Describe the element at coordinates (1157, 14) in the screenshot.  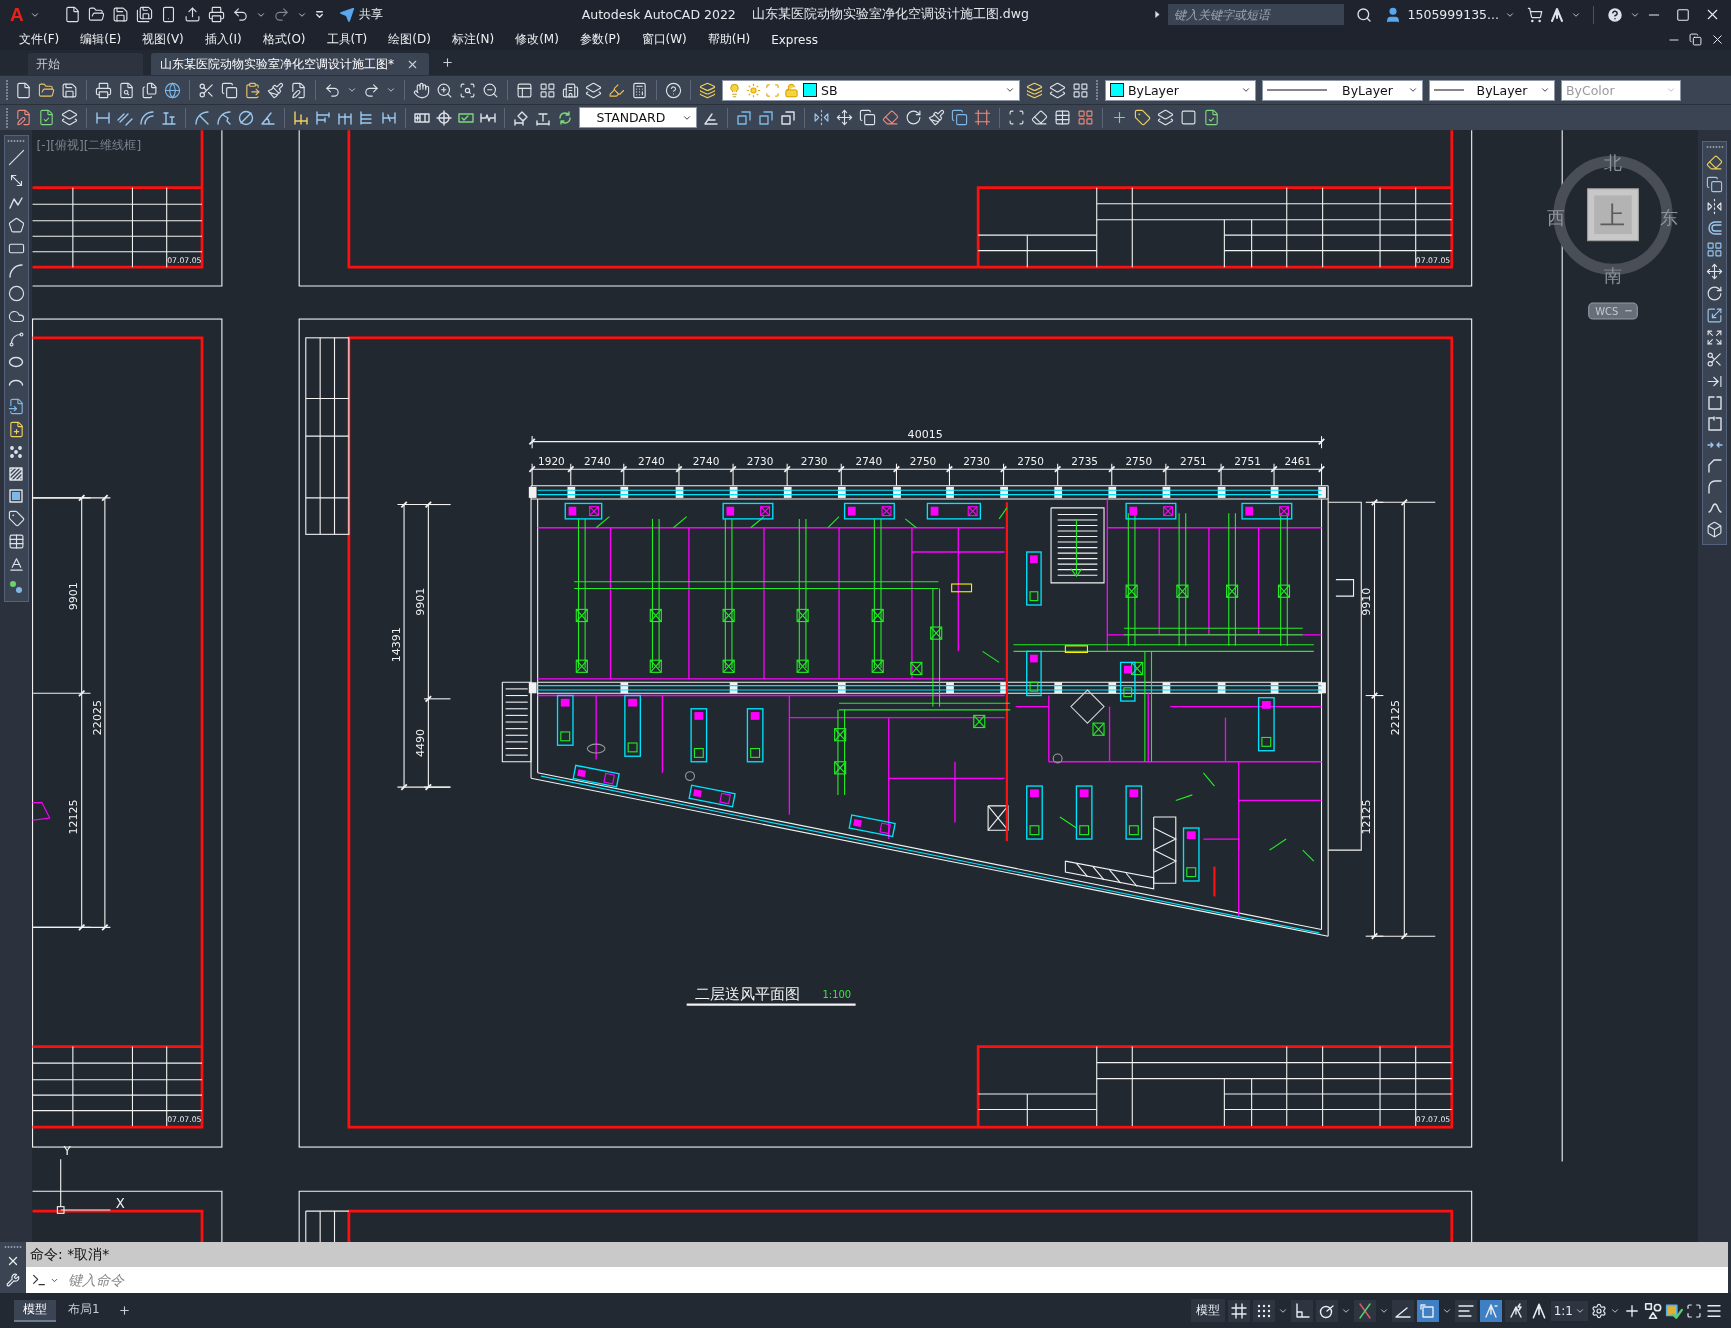
I see `expand-triangle-icon` at that location.